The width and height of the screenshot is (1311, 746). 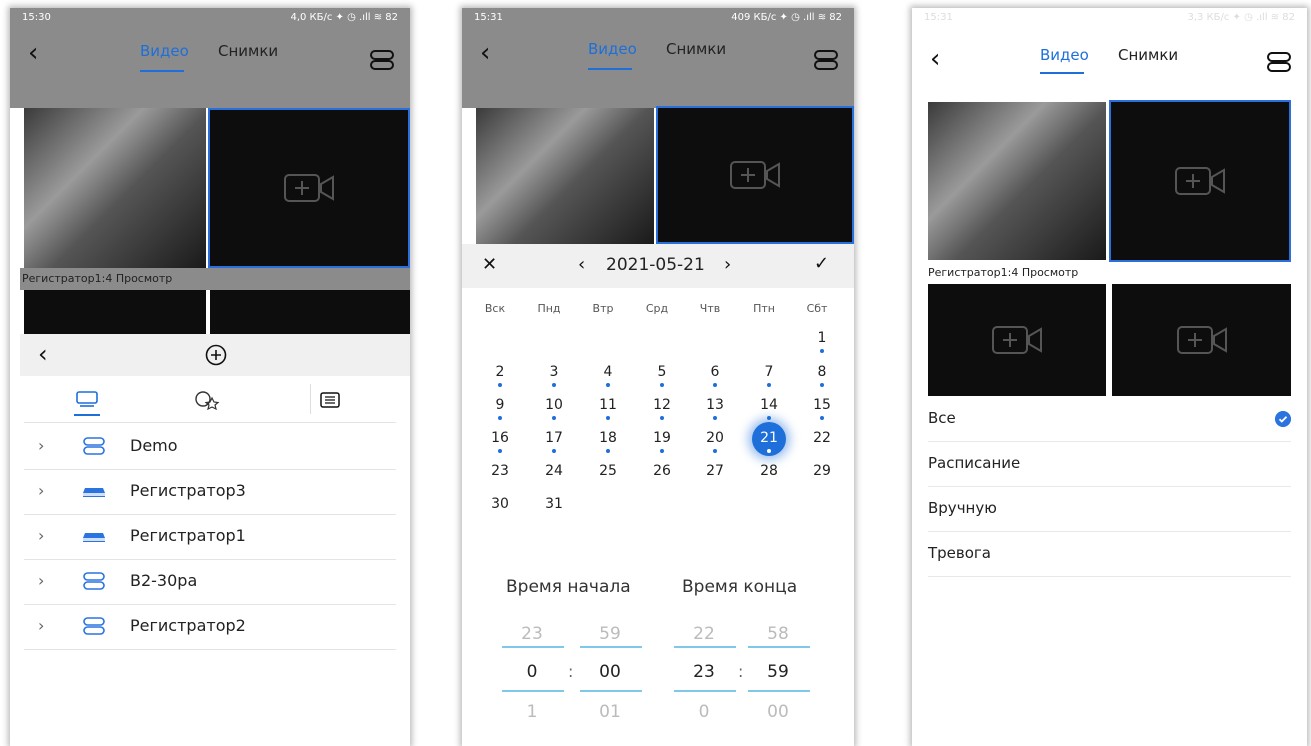 I want to click on calendar-day: 14, so click(x=769, y=405).